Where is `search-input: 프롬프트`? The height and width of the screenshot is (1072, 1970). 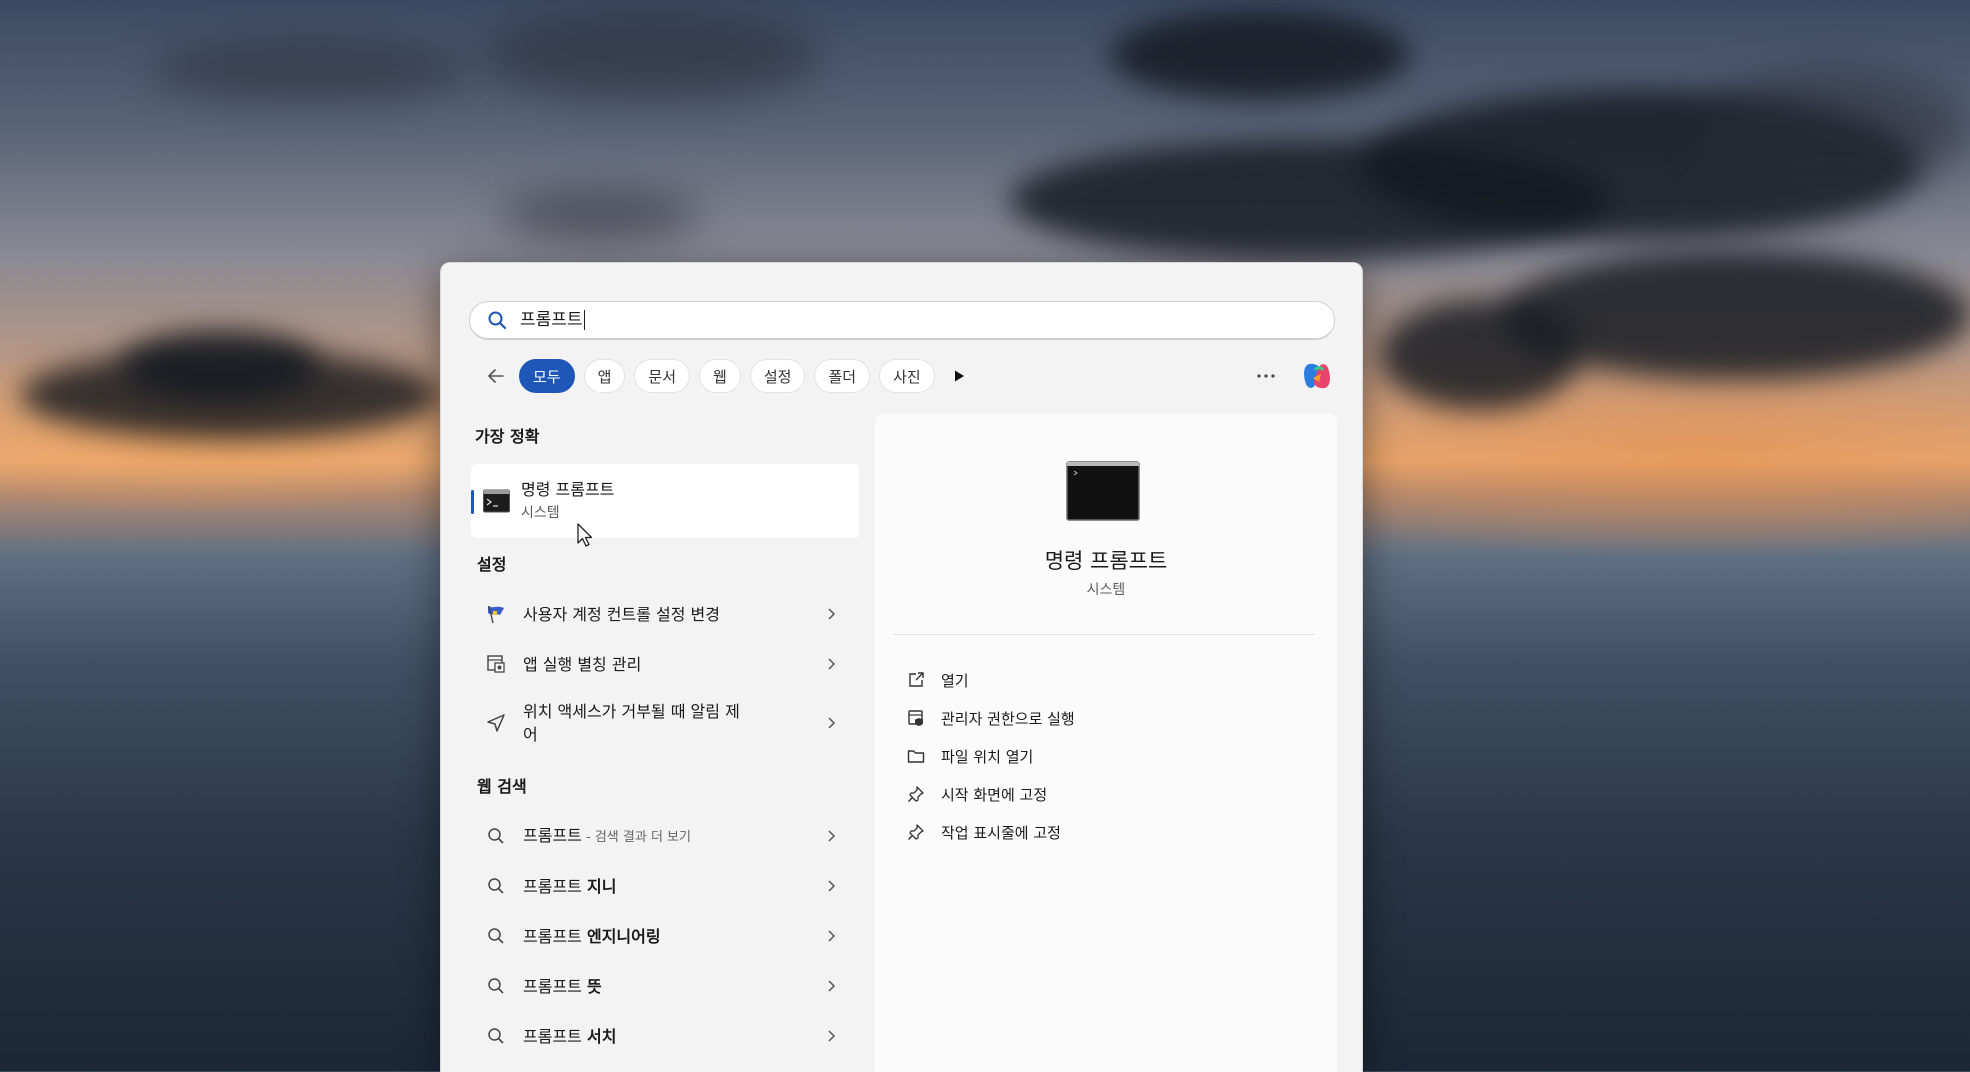
search-input: 프롬프트 is located at coordinates (552, 320).